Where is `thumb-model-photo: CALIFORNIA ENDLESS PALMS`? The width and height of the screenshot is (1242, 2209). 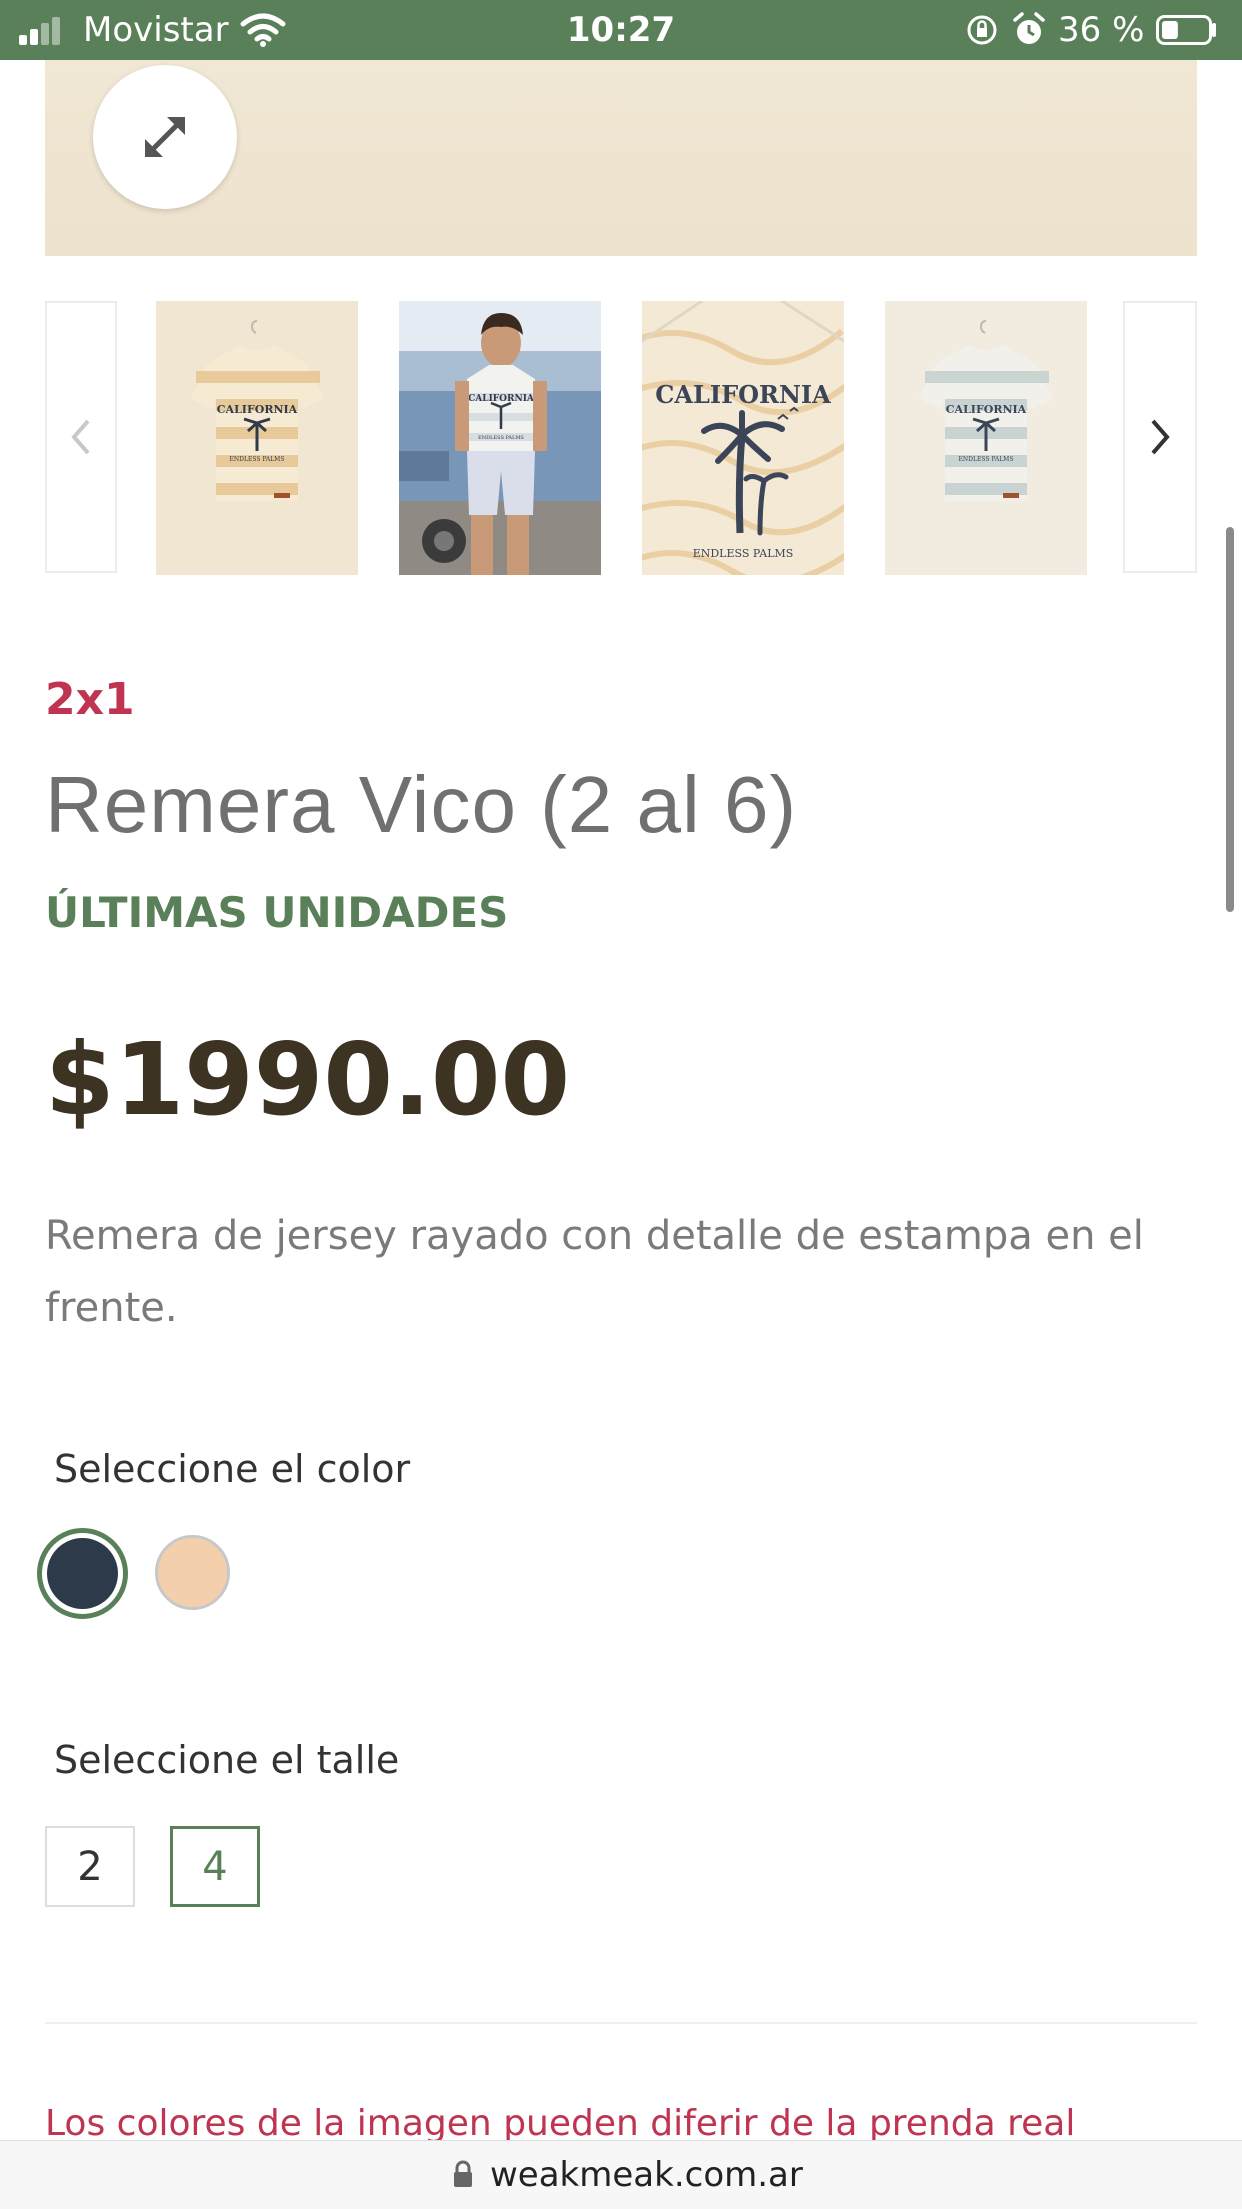 thumb-model-photo: CALIFORNIA ENDLESS PALMS is located at coordinates (500, 438).